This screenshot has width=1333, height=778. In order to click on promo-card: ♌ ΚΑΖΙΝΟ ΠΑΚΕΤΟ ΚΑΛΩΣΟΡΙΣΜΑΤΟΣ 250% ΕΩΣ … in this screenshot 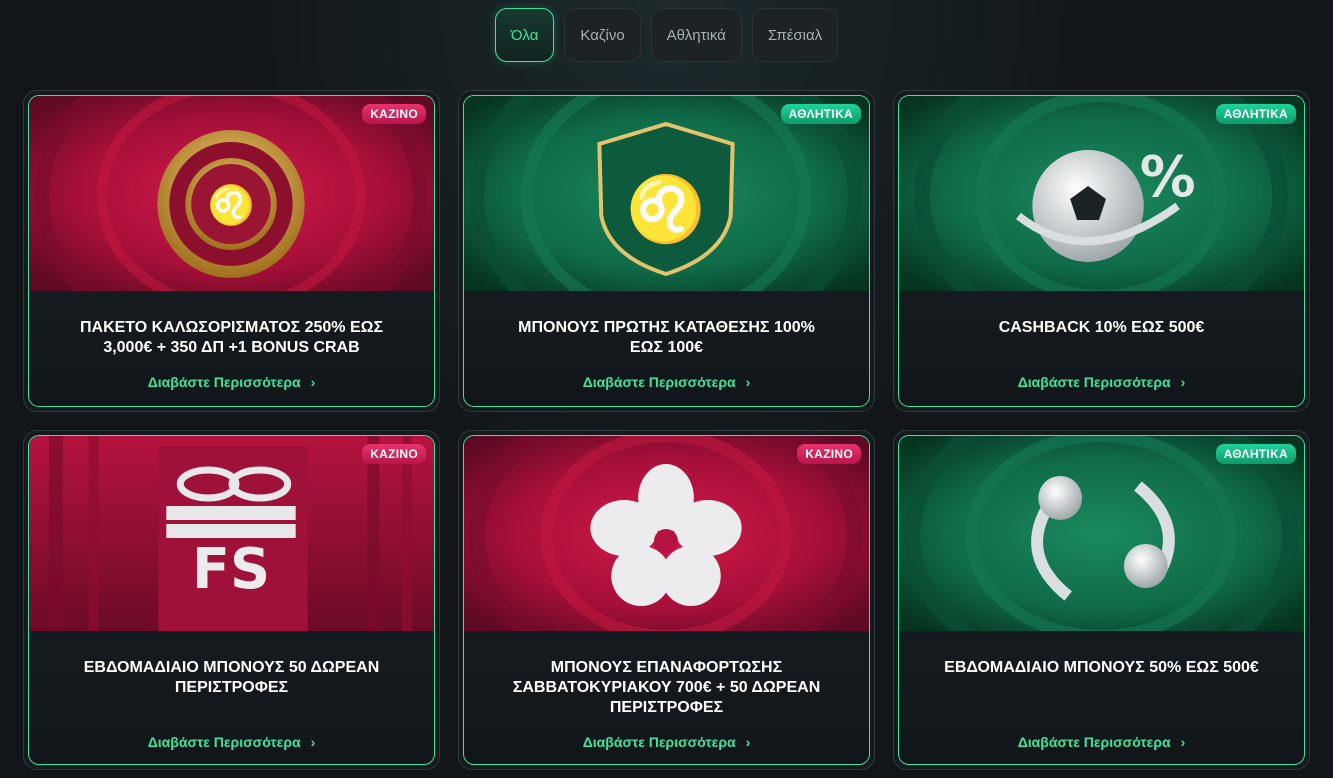, I will do `click(231, 251)`.